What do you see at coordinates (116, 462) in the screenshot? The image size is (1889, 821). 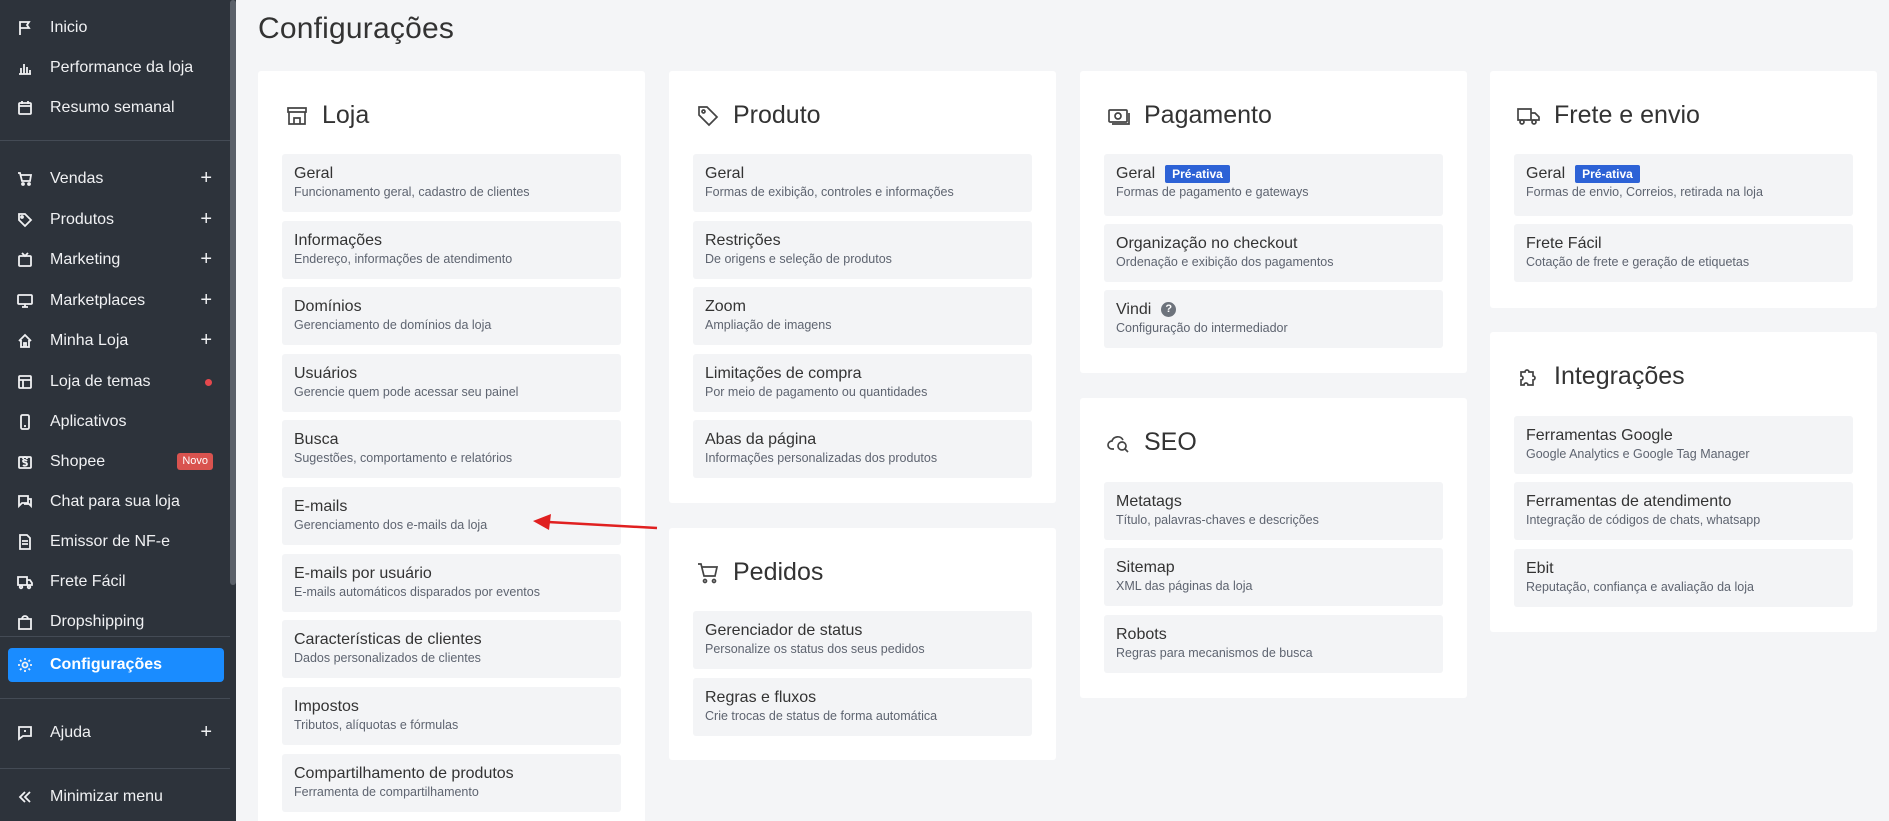 I see `sidebar-item-shopee: Shopee Novo` at bounding box center [116, 462].